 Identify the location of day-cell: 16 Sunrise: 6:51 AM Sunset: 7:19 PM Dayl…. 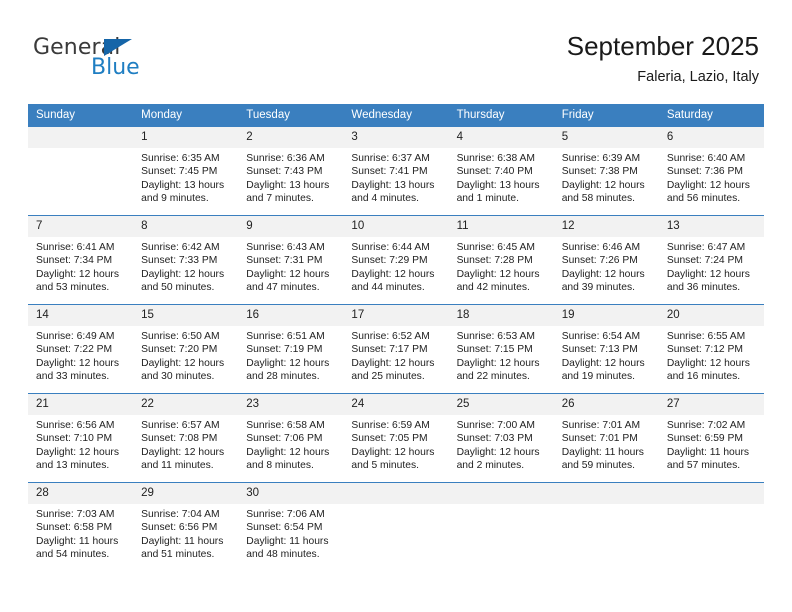
(291, 349).